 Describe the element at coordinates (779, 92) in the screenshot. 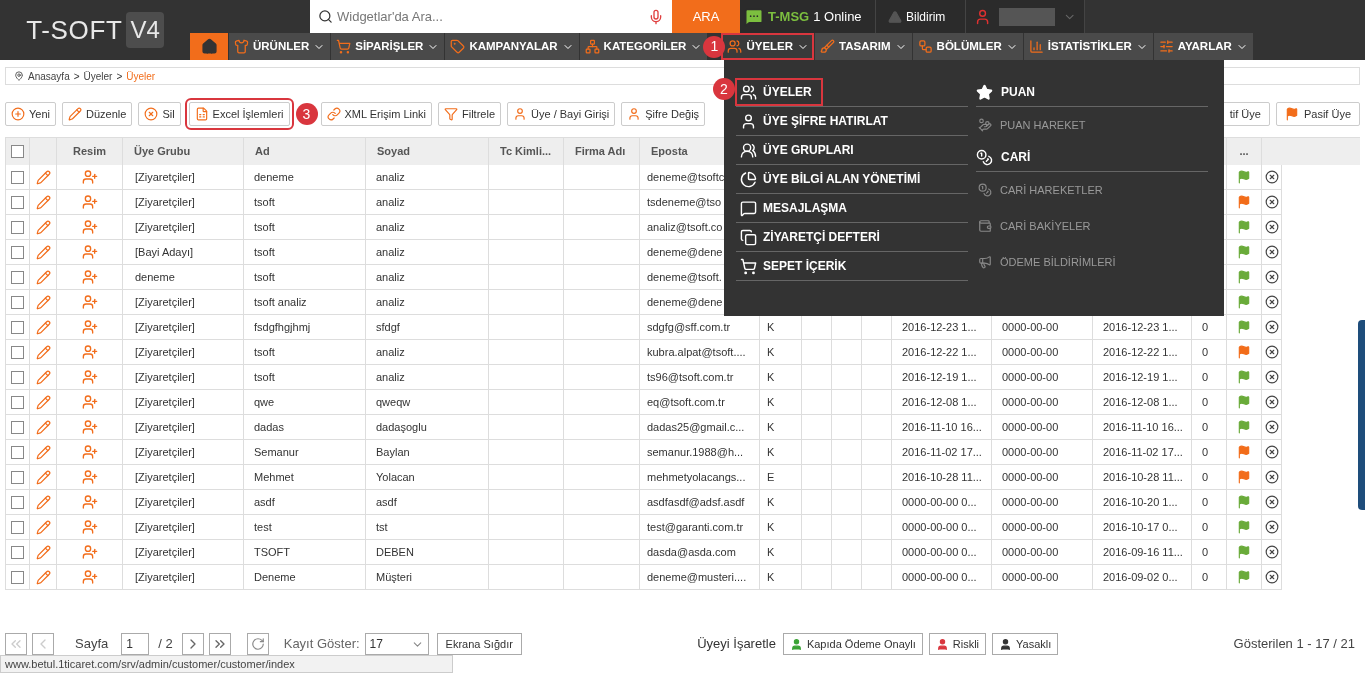

I see `menu-item: ÜYELER` at that location.